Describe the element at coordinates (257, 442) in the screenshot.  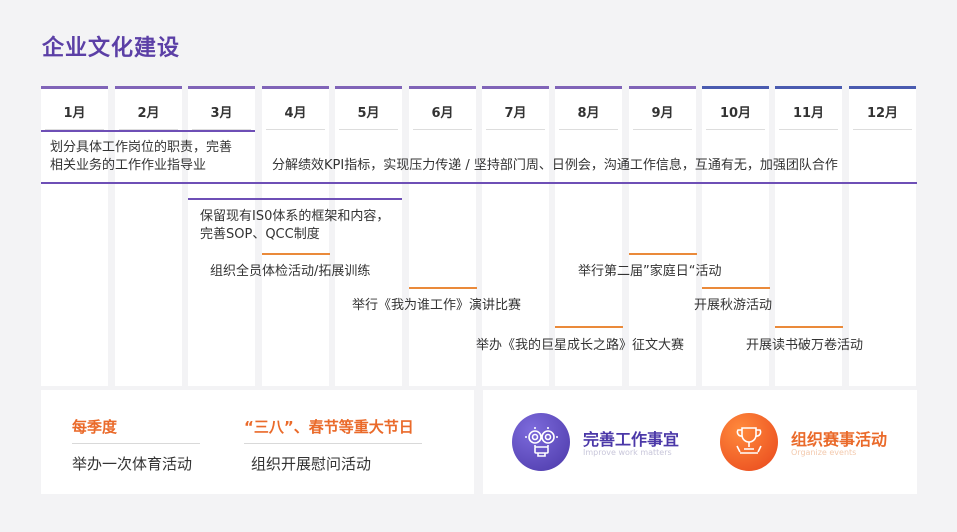
I see `bottom-left-panel: 每季度 举办一次体育活动 “三八”、春节等重大节日 组织开展慰问活动` at that location.